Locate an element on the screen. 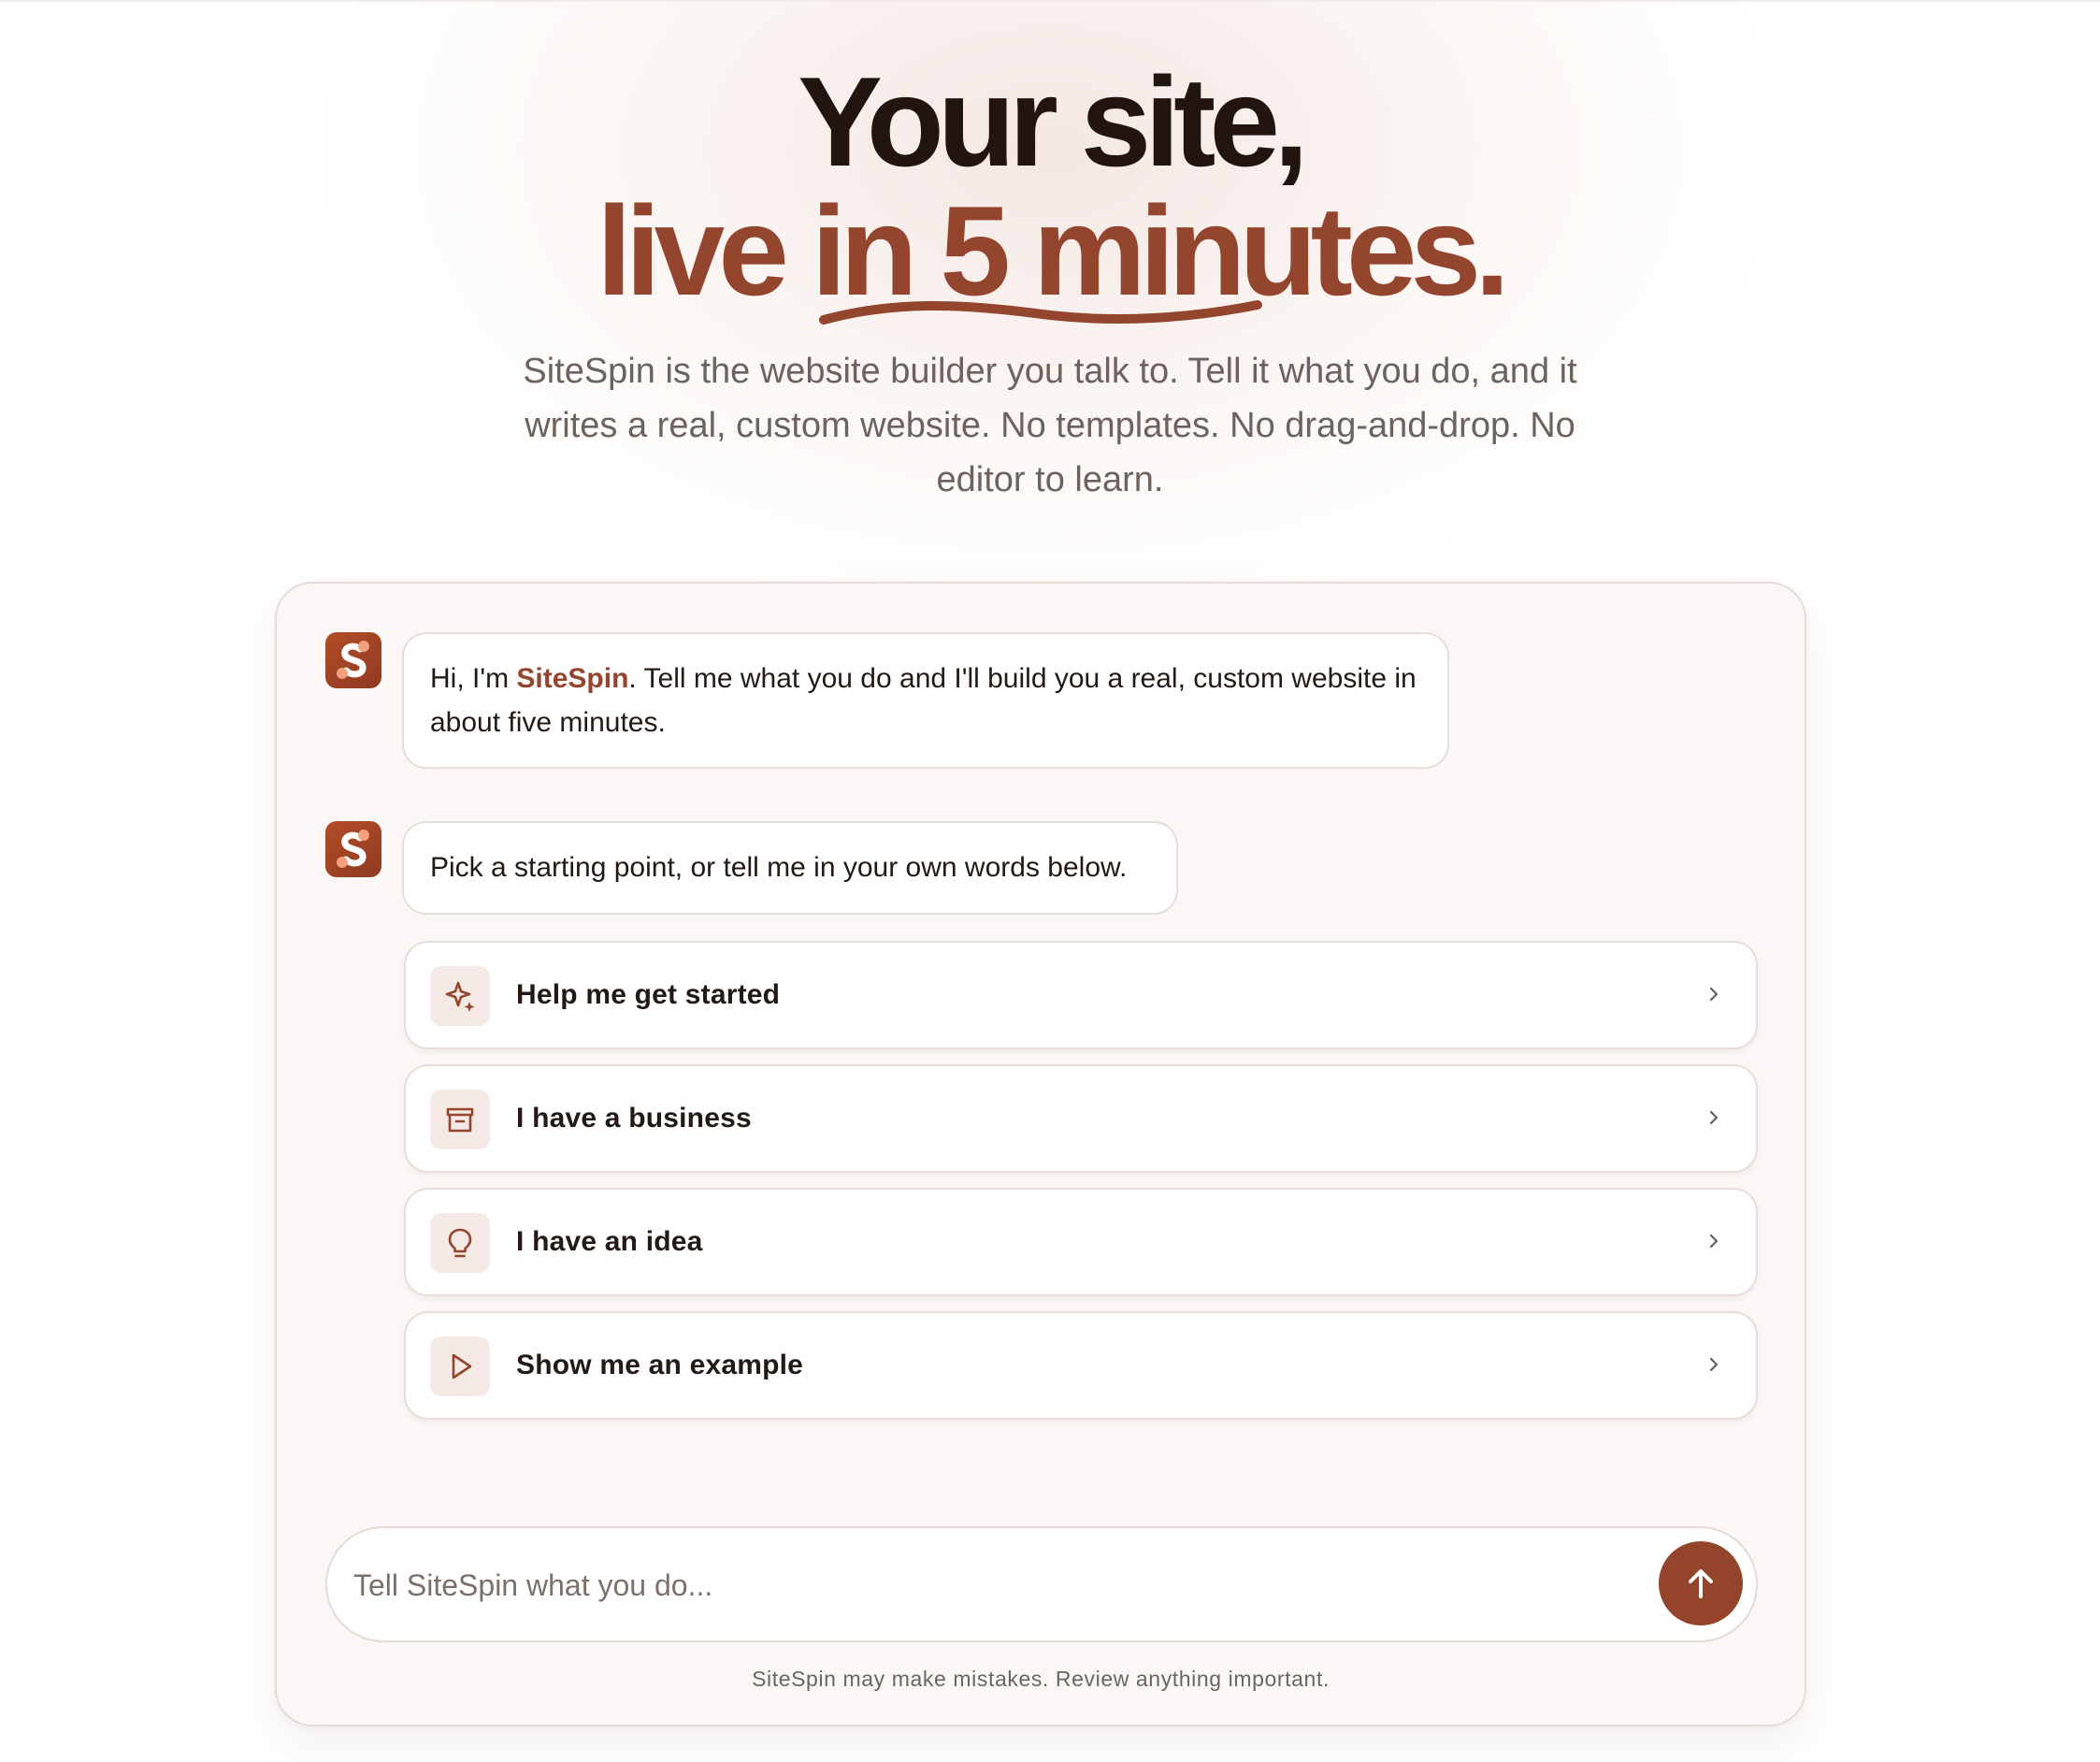 The image size is (2100, 1762). option-label: Show me an example is located at coordinates (660, 1365).